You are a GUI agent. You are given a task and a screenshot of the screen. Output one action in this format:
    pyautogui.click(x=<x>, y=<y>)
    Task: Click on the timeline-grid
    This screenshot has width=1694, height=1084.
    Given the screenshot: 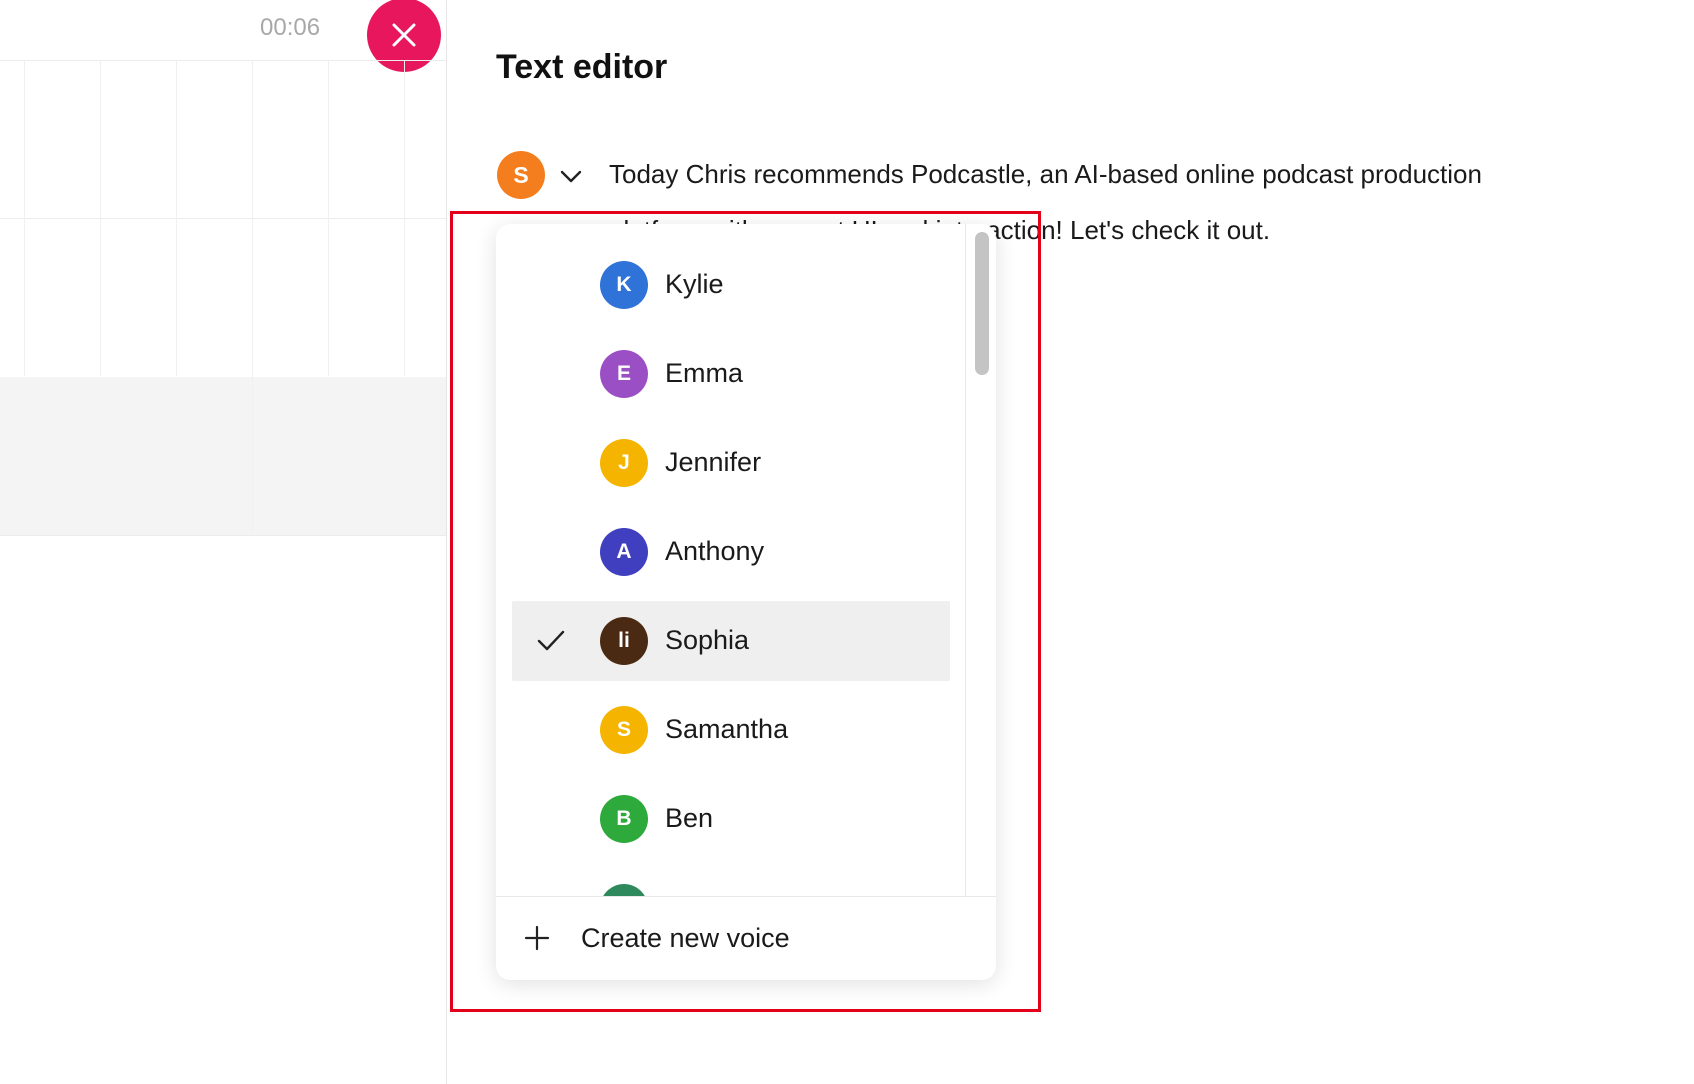 What is the action you would take?
    pyautogui.click(x=223, y=298)
    